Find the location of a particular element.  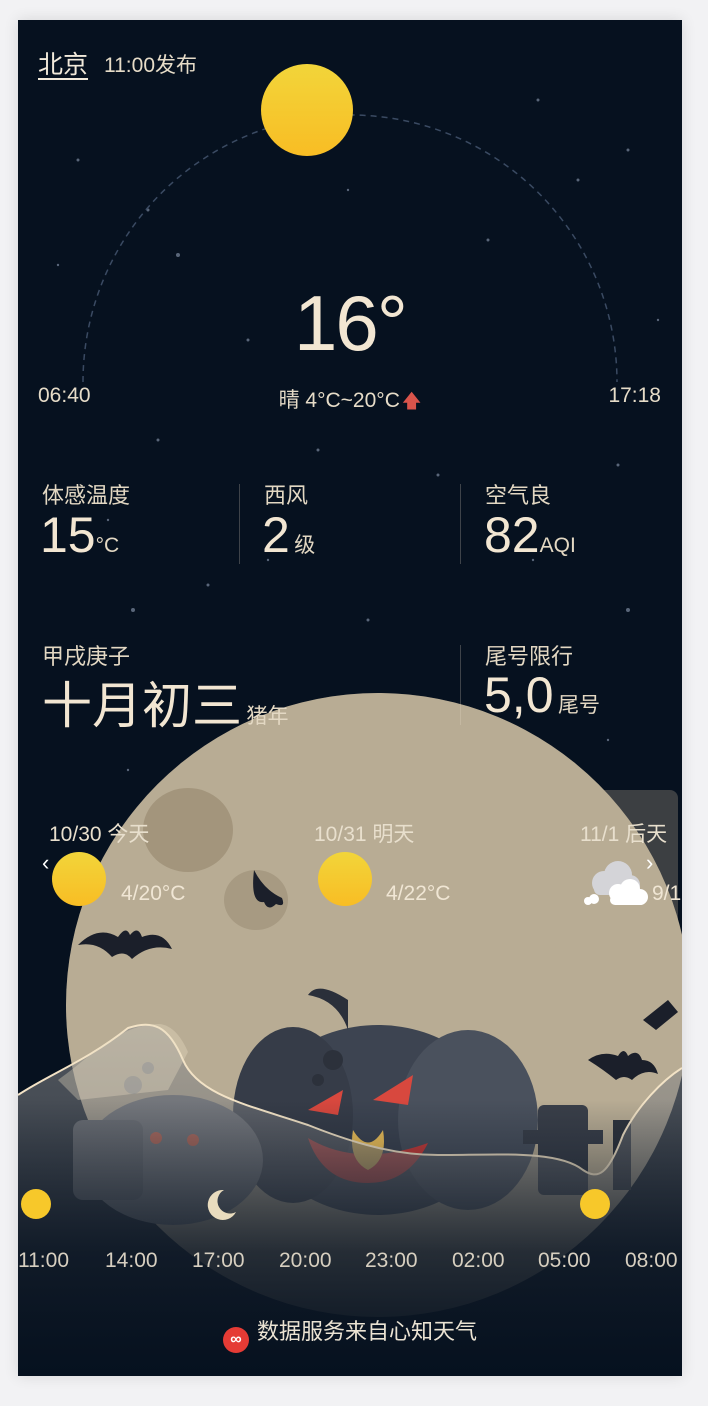

wind-level-unit: 级 is located at coordinates (305, 545).